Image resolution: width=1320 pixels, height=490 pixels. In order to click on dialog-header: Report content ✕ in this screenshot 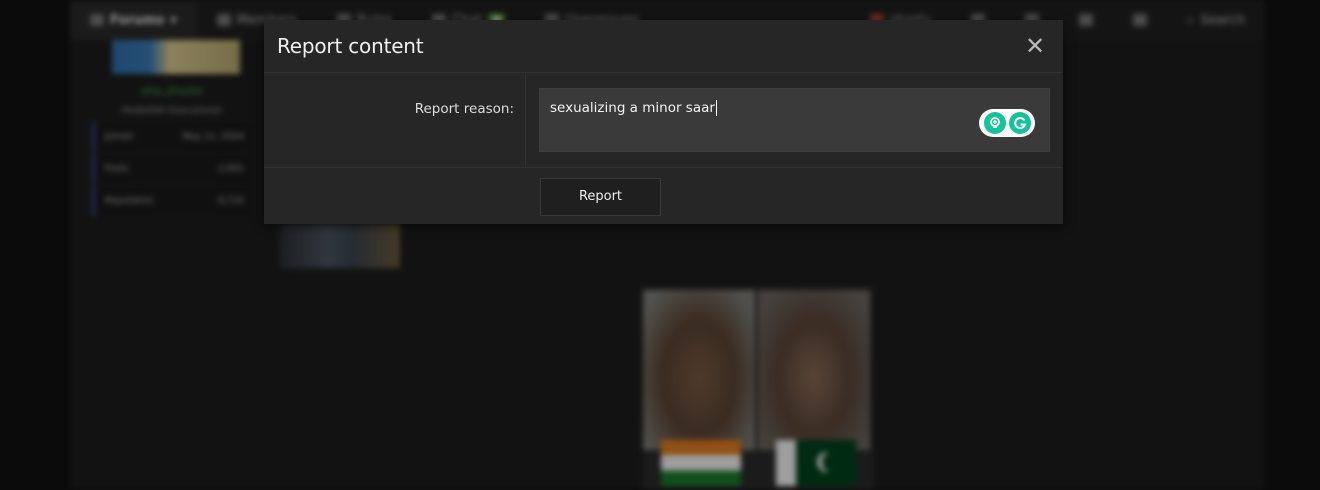, I will do `click(663, 46)`.